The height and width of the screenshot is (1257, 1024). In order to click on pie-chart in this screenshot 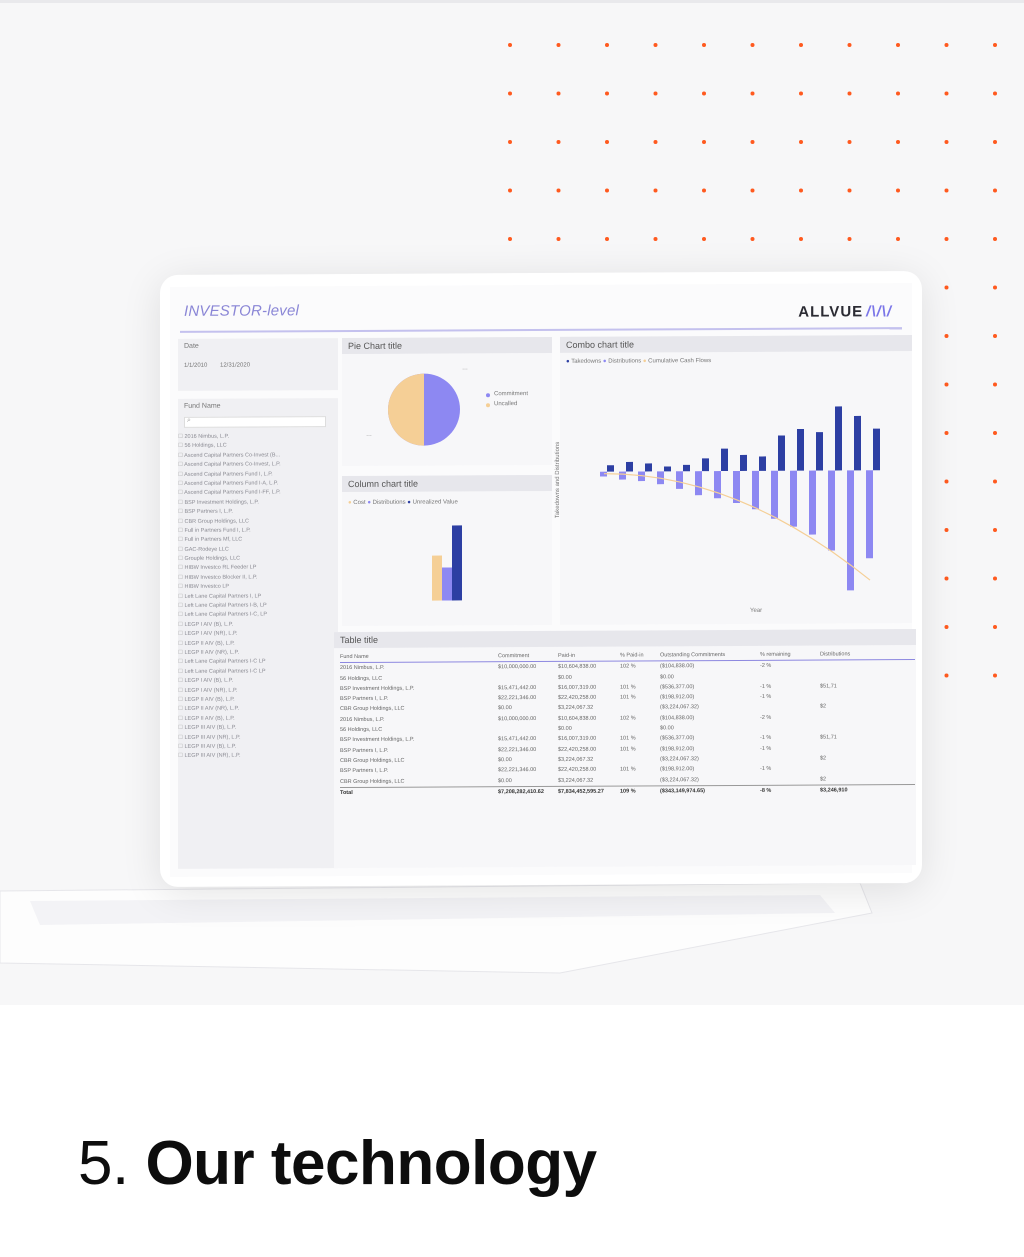, I will do `click(439, 409)`.